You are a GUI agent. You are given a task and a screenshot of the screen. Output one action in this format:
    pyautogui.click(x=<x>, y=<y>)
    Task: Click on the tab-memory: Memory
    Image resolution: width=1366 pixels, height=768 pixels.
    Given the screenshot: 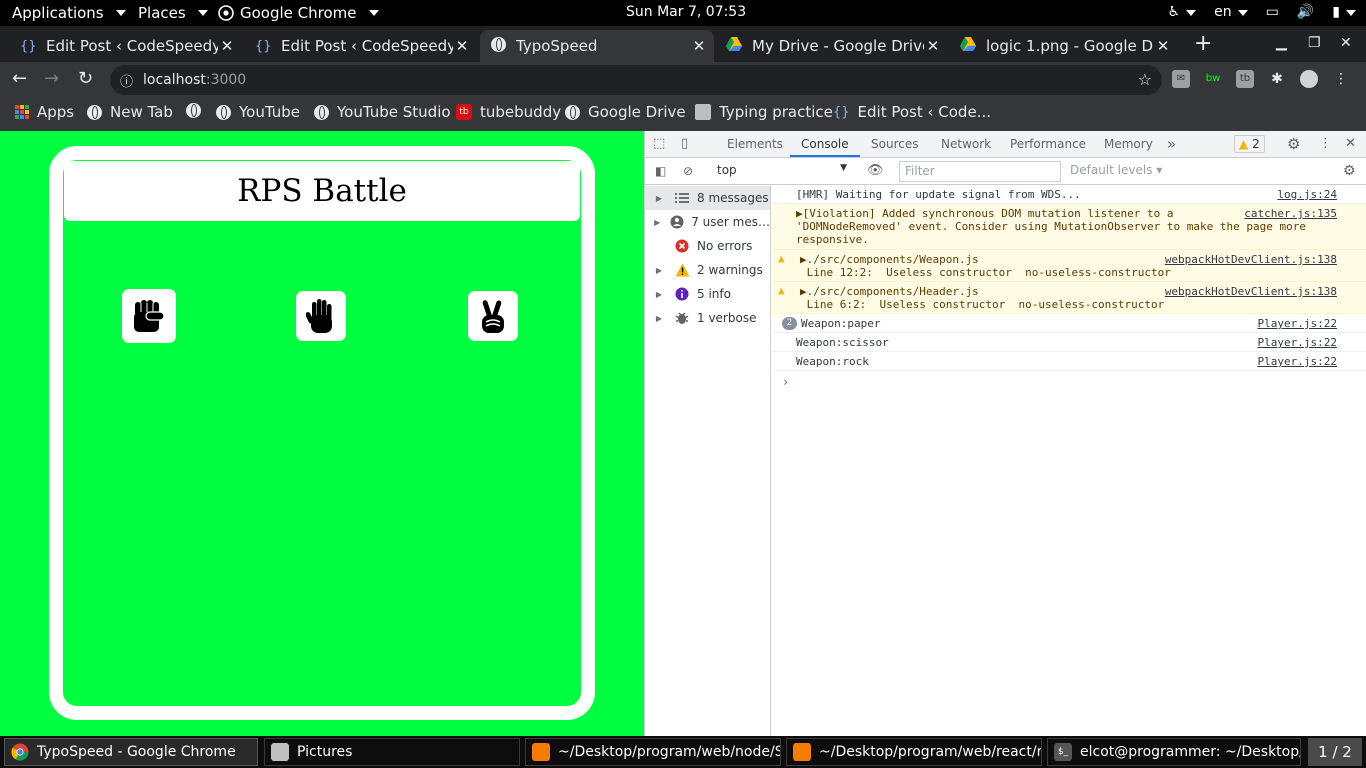 What is the action you would take?
    pyautogui.click(x=1128, y=144)
    